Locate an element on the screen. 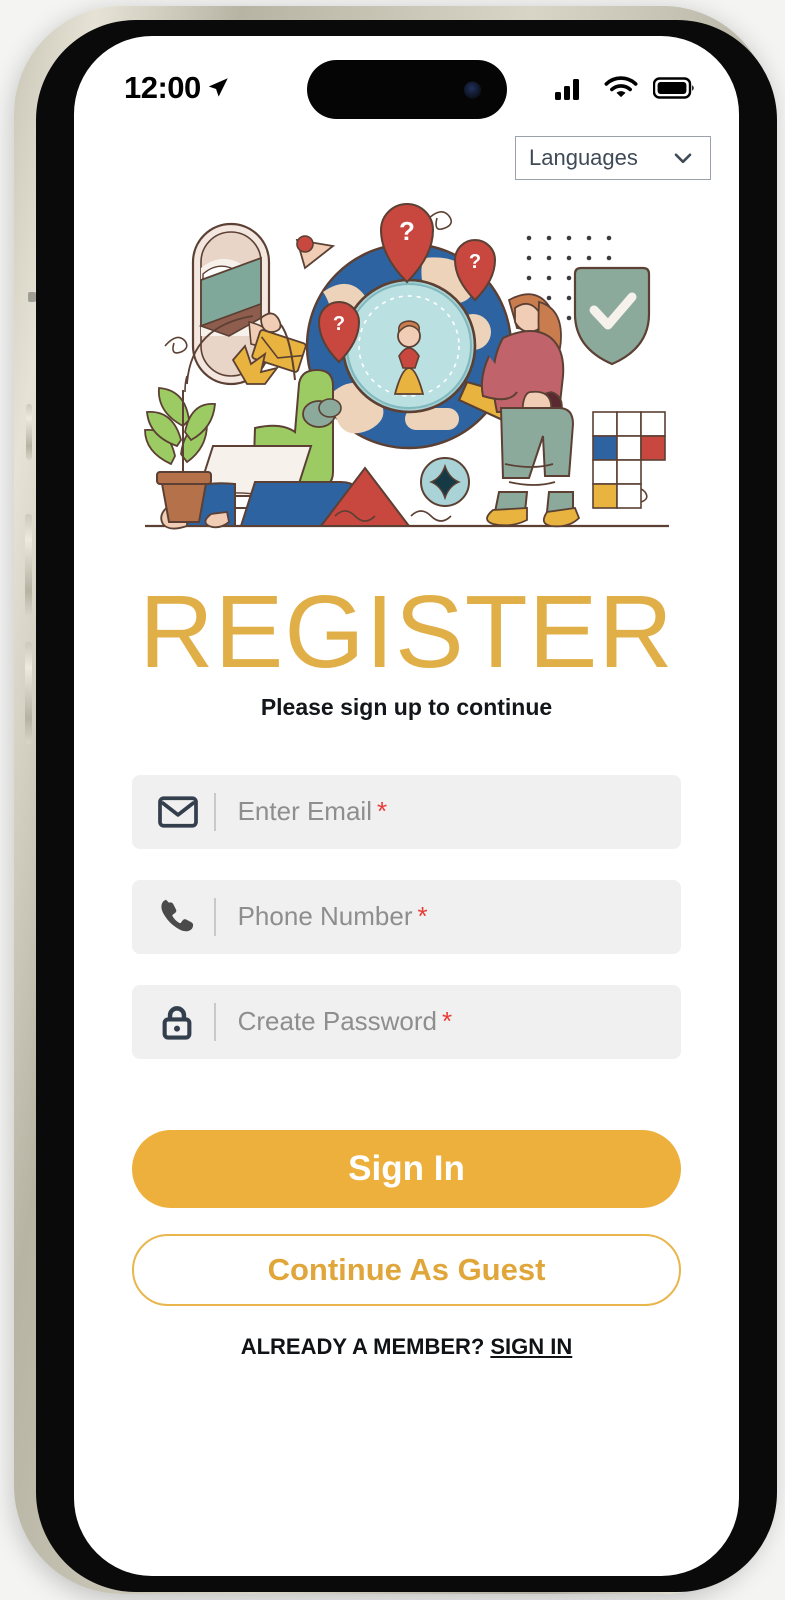 The width and height of the screenshot is (785, 1600). already-member-row: ALREADY A MEMBER? SIGN IN is located at coordinates (406, 1347).